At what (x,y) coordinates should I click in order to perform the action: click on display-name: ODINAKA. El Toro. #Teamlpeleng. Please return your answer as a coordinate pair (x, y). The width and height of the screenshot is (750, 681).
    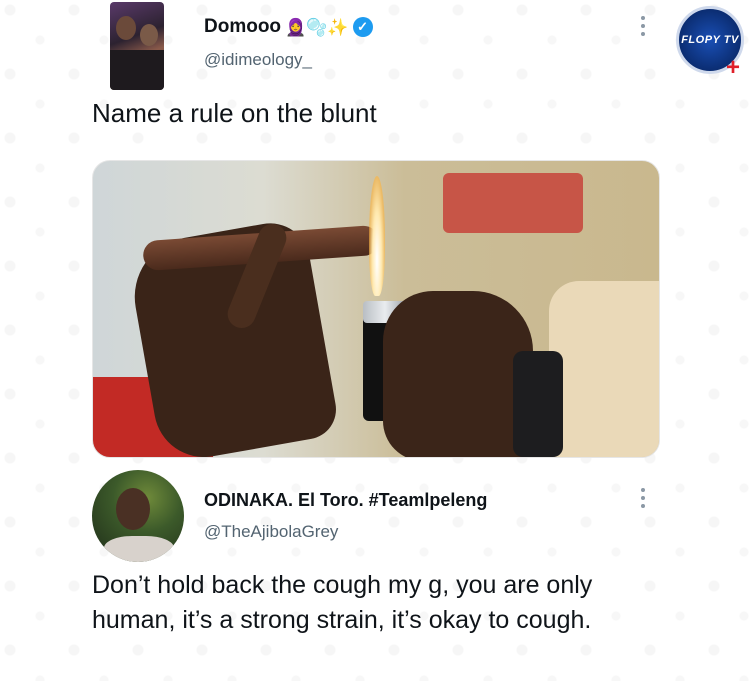
    Looking at the image, I should click on (345, 500).